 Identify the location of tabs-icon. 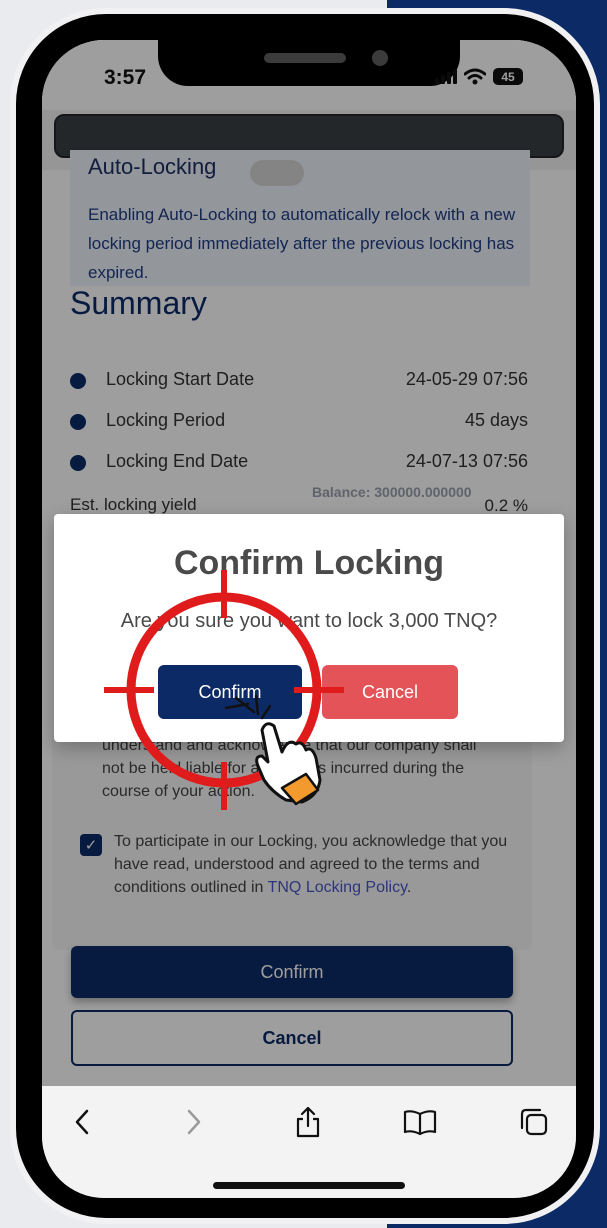
(534, 1122).